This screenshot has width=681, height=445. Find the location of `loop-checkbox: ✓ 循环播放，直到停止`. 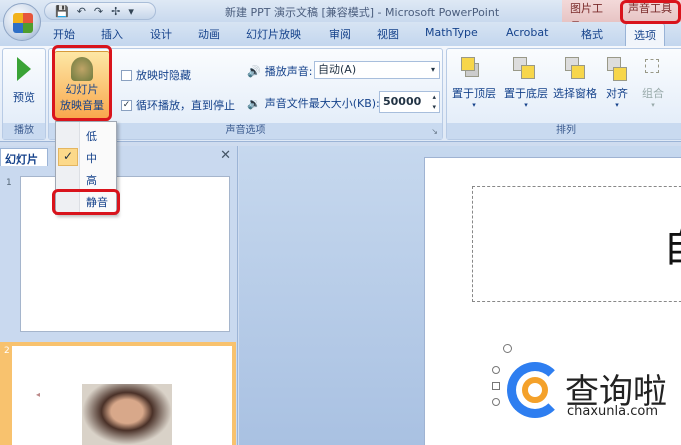

loop-checkbox: ✓ 循环播放，直到停止 is located at coordinates (178, 105).